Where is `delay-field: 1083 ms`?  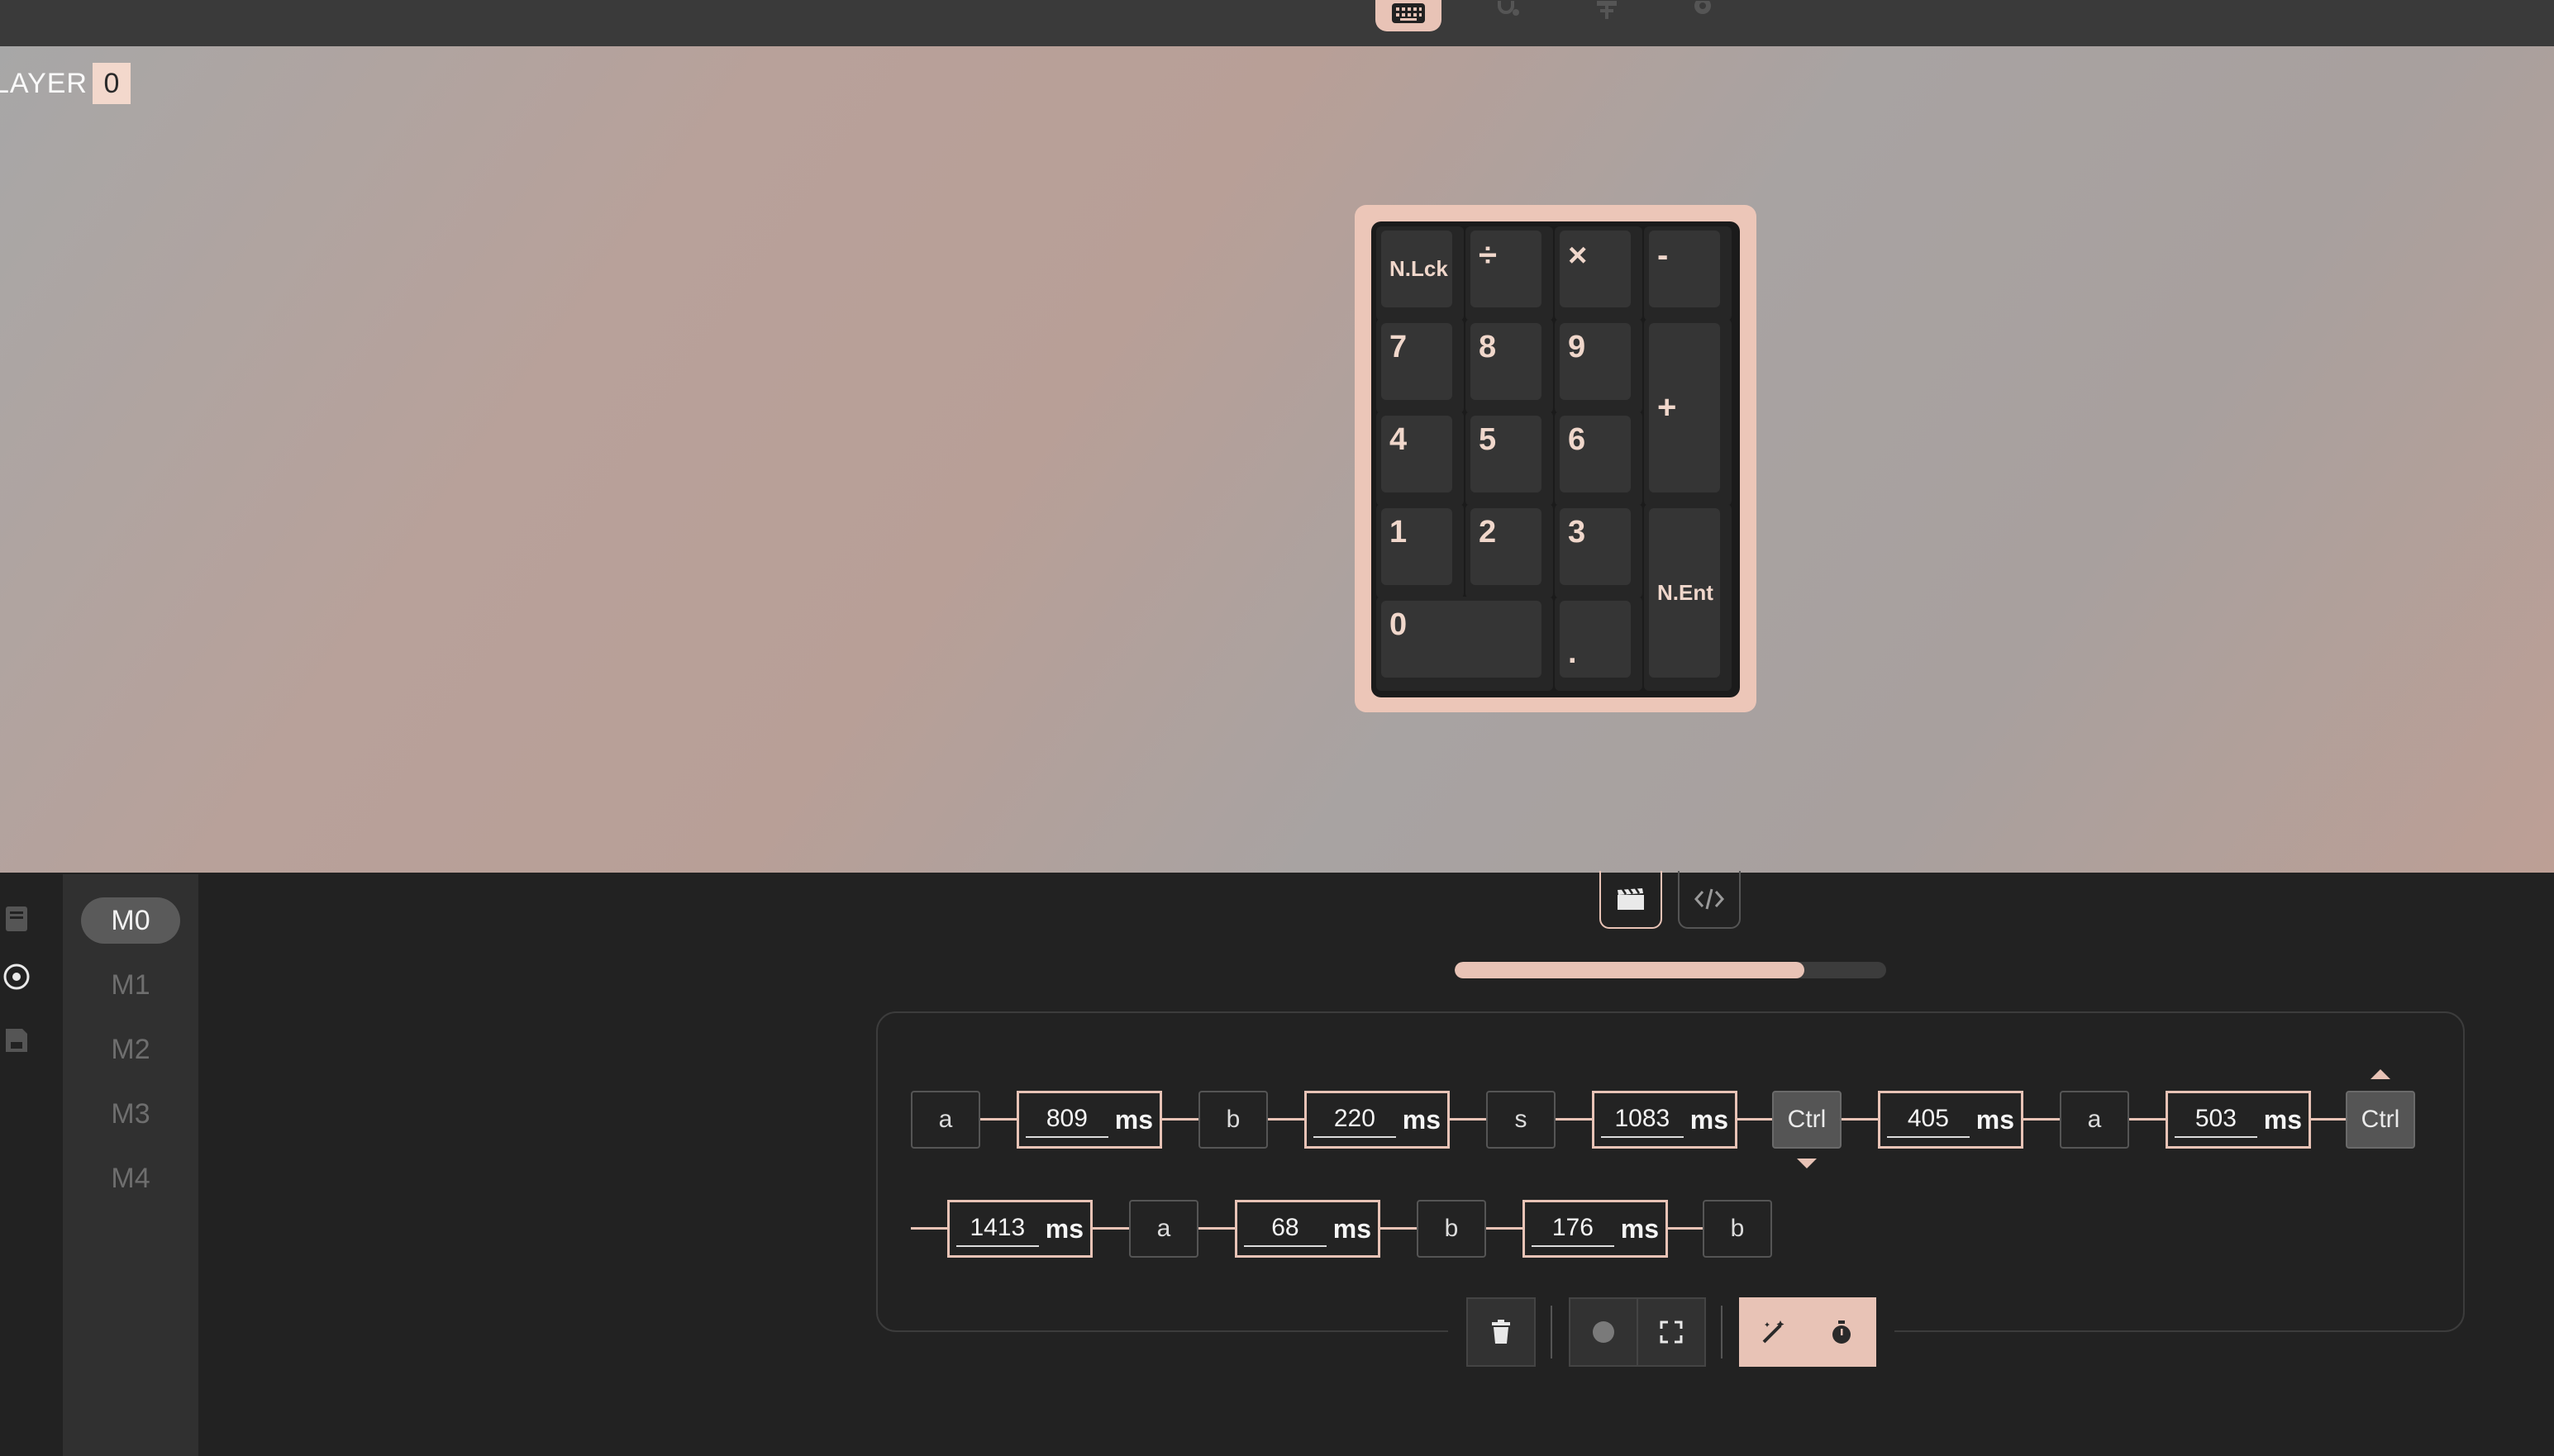
delay-field: 1083 ms is located at coordinates (1664, 1120).